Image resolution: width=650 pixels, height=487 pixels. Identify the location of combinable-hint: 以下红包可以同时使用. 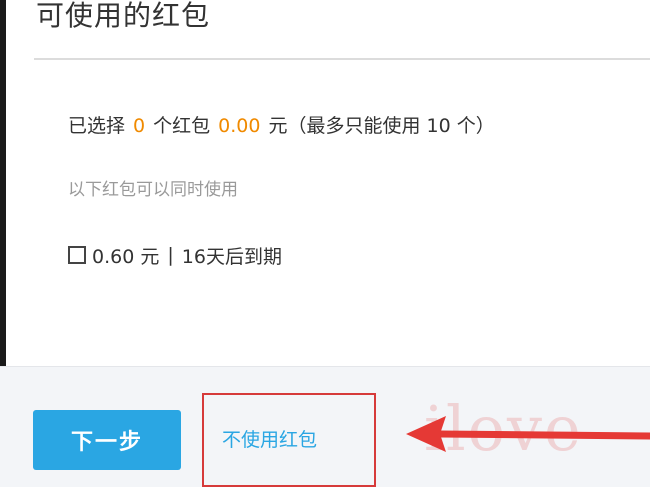
(153, 190).